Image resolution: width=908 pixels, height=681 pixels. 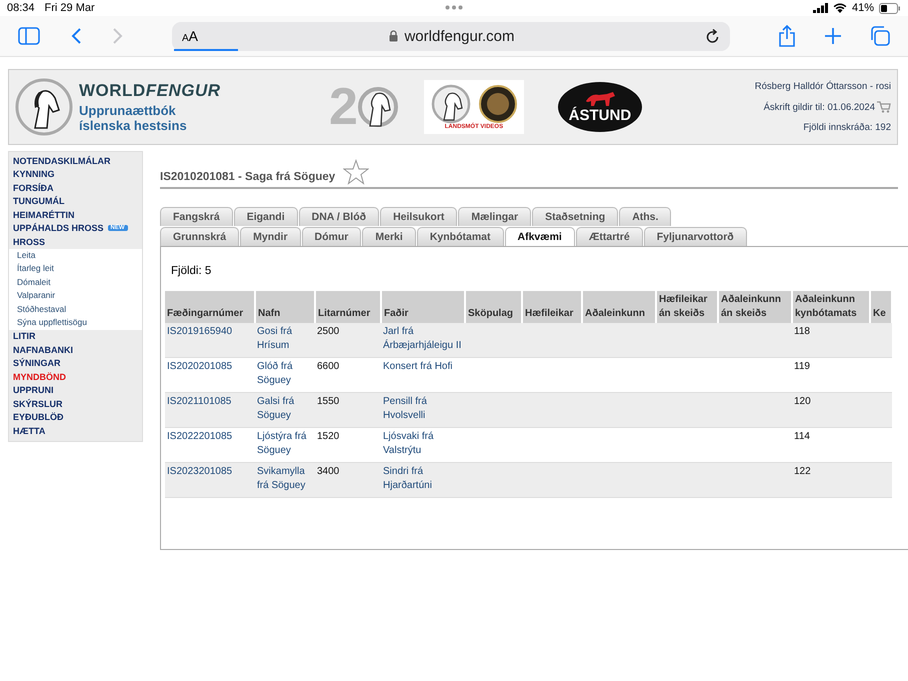 I want to click on tab: Staðsetning, so click(x=575, y=216).